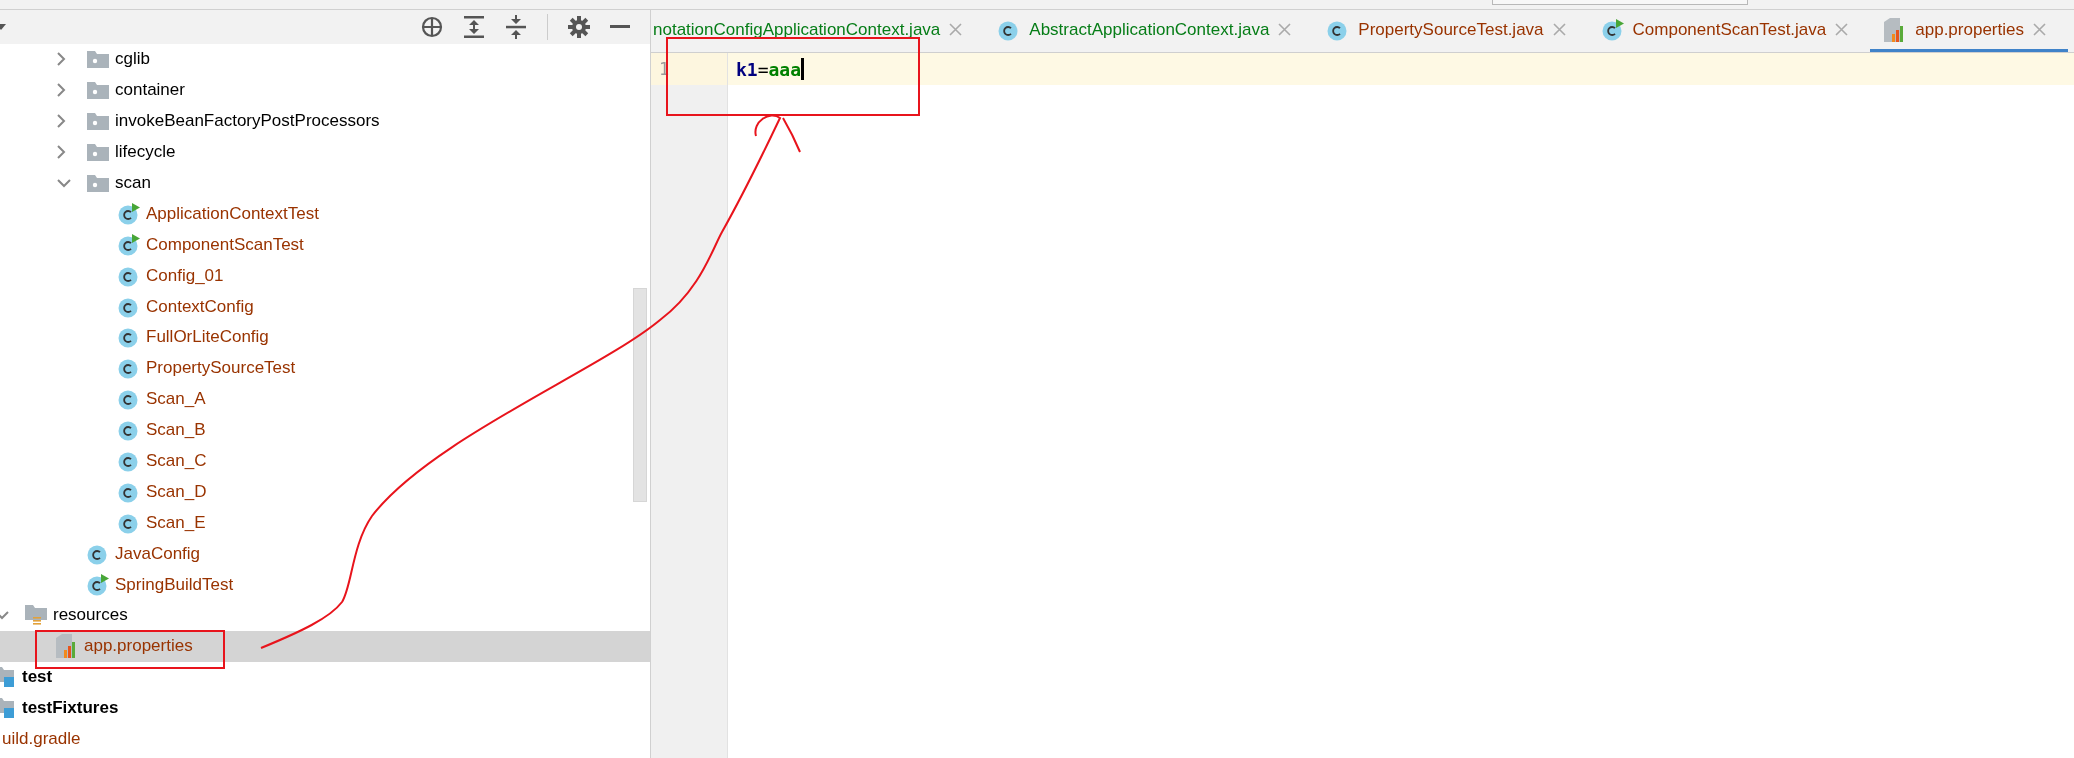 This screenshot has height=758, width=2074. Describe the element at coordinates (325, 523) in the screenshot. I see `tree-item: Scan_E` at that location.